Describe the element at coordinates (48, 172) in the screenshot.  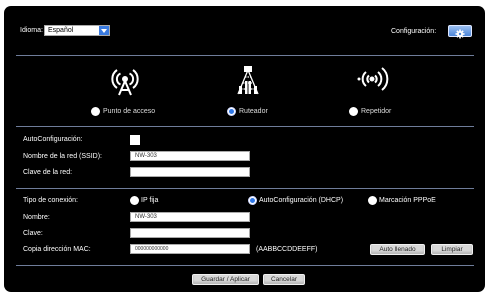
I see `network-key-label: Clave de la red:` at that location.